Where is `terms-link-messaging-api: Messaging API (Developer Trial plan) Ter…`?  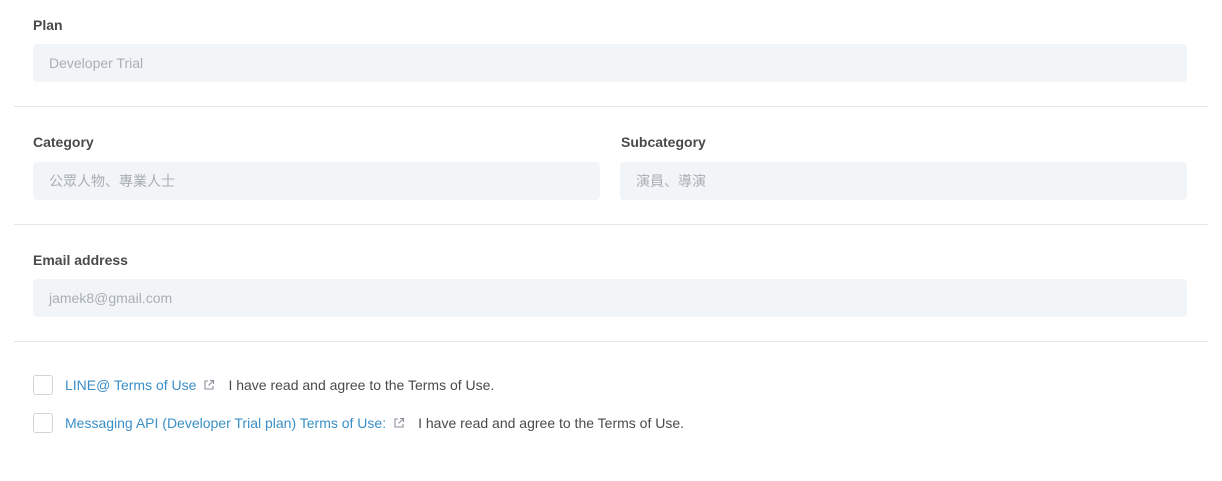 terms-link-messaging-api: Messaging API (Developer Trial plan) Ter… is located at coordinates (225, 423).